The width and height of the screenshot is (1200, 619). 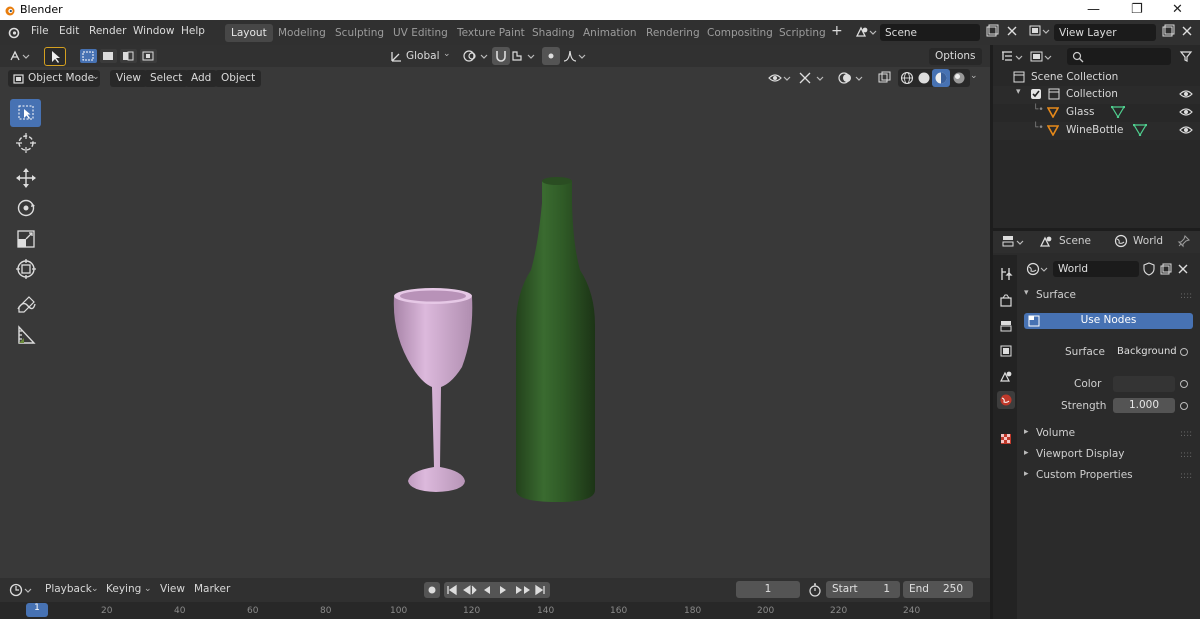 What do you see at coordinates (852, 78) in the screenshot?
I see `overlays-icon` at bounding box center [852, 78].